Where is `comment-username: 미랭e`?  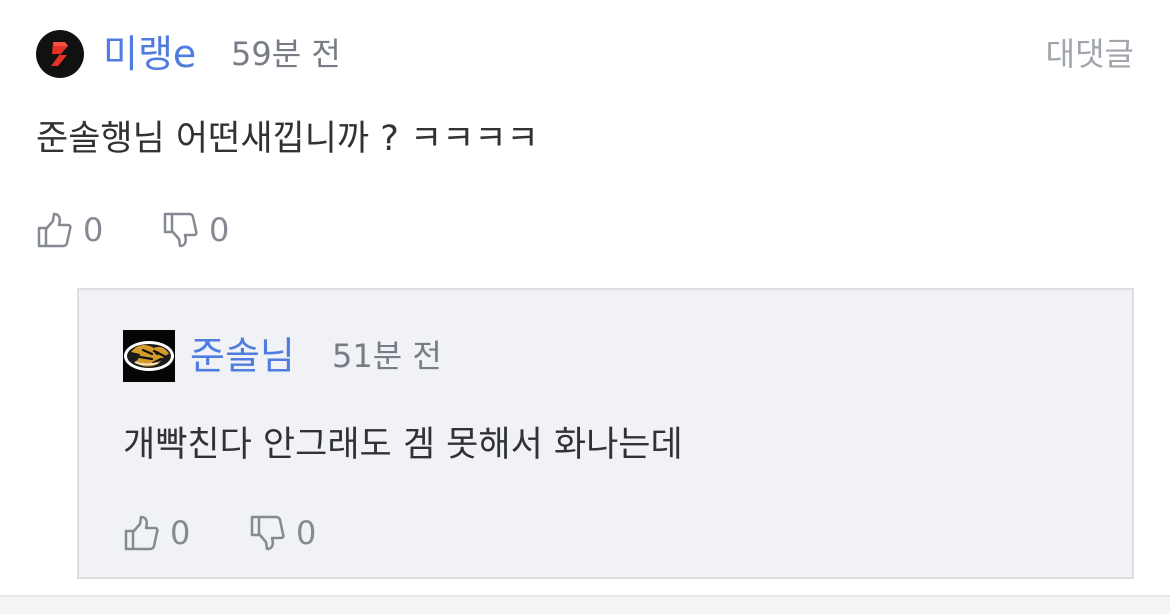
comment-username: 미랭e is located at coordinates (149, 54).